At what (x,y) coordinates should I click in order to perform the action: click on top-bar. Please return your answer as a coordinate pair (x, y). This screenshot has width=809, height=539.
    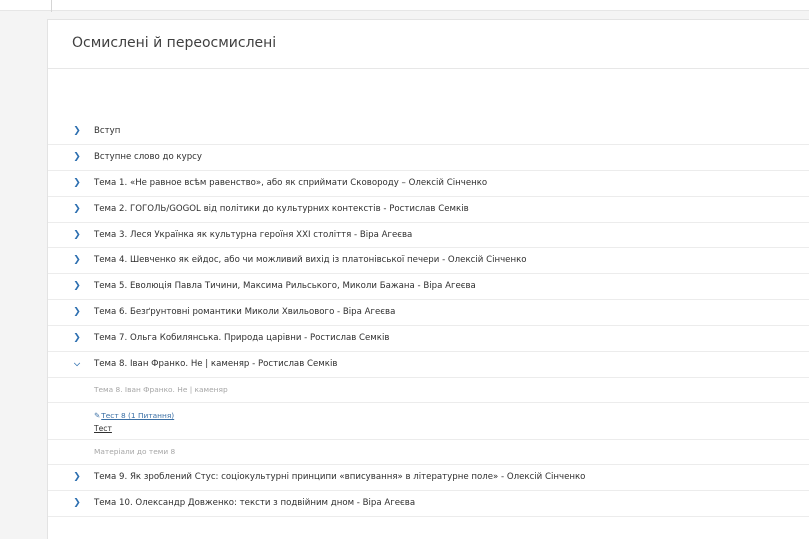
    Looking at the image, I should click on (404, 5).